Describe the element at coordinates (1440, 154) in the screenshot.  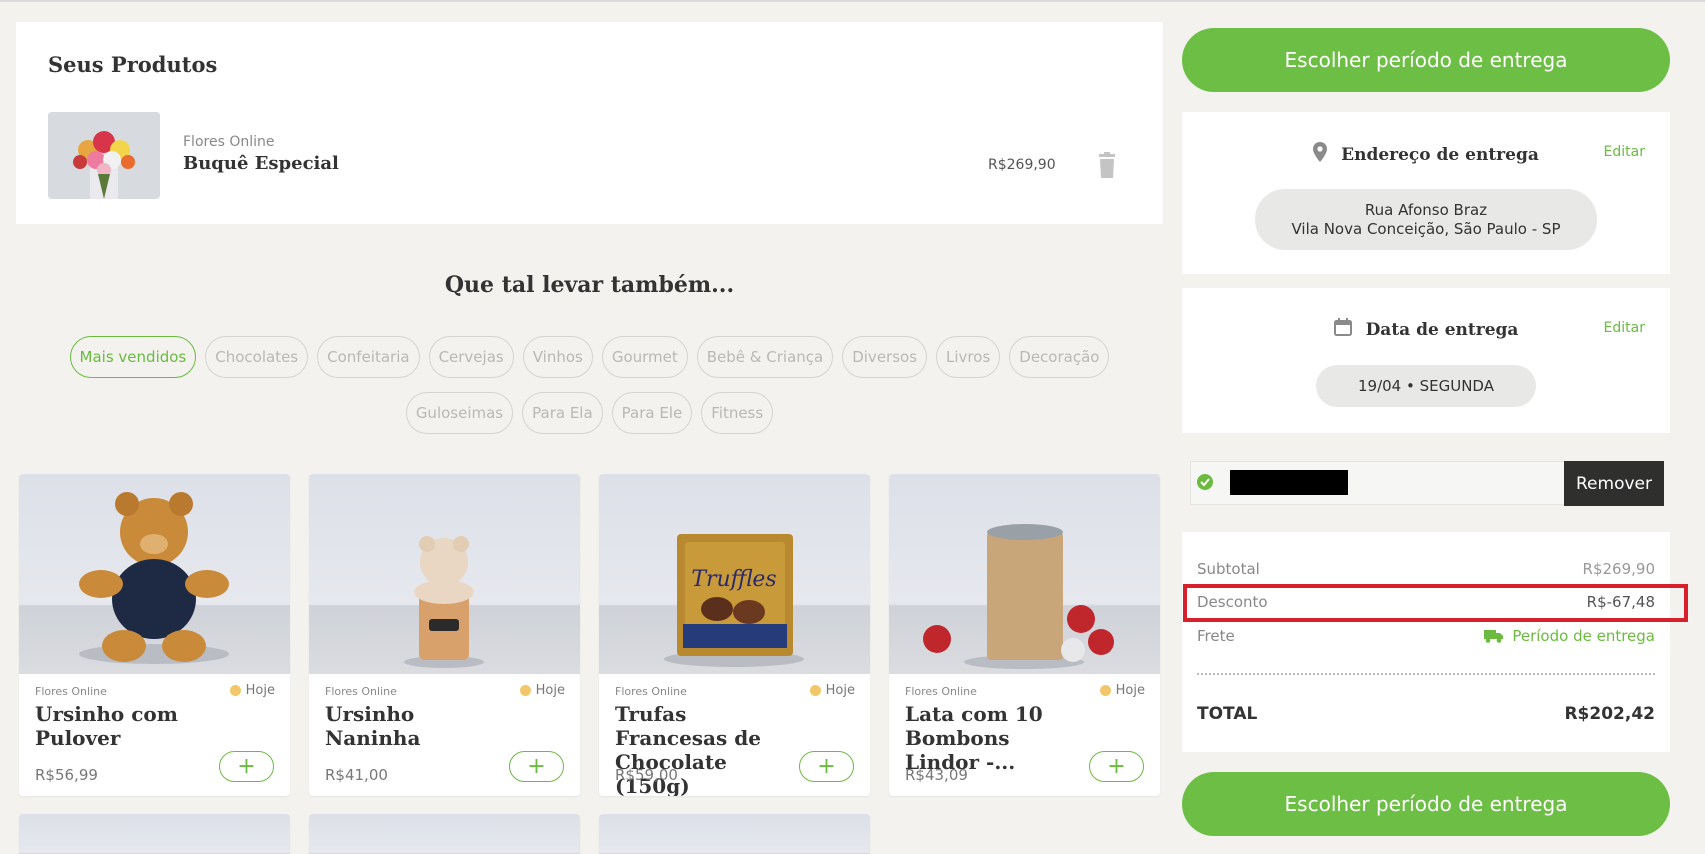
I see `address-title: Endereço de entrega` at that location.